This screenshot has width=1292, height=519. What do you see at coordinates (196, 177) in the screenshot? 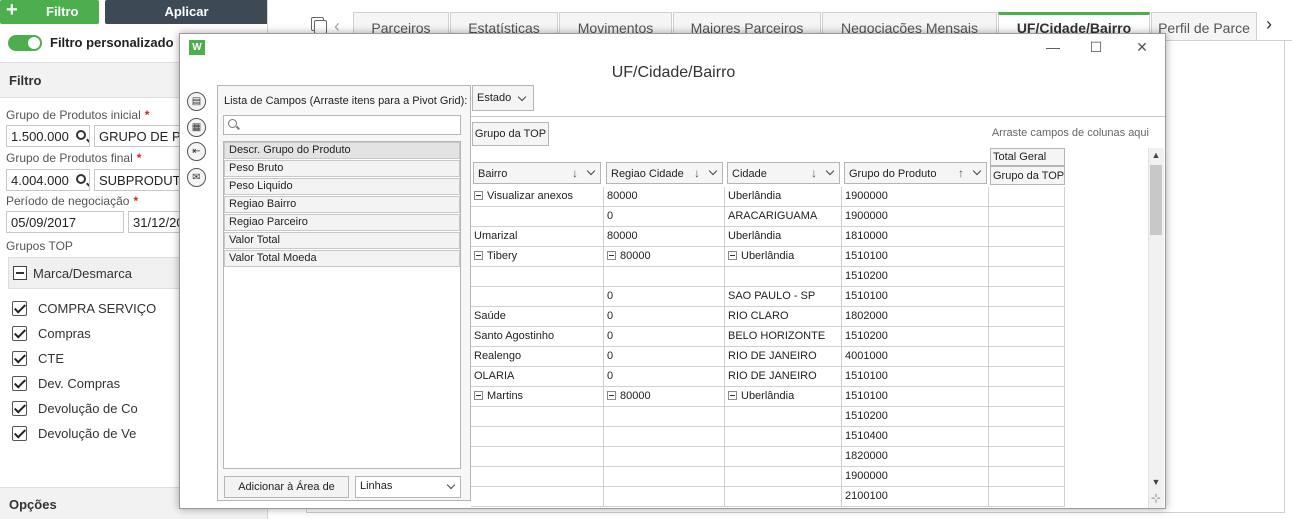
I see `email-icon: ✉` at bounding box center [196, 177].